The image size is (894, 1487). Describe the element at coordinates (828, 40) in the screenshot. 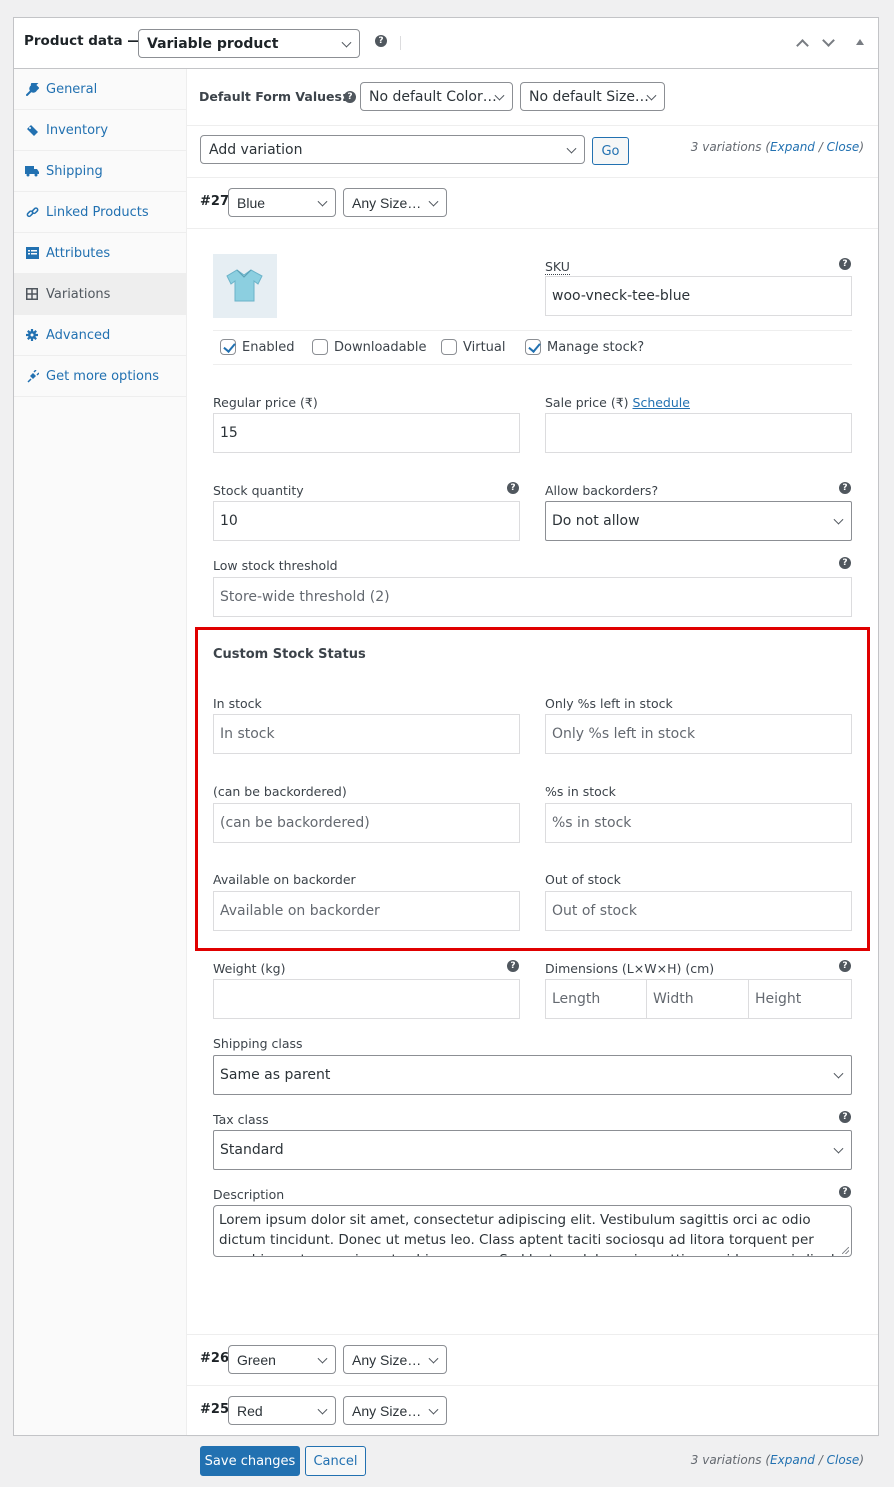

I see `move-down-icon` at that location.